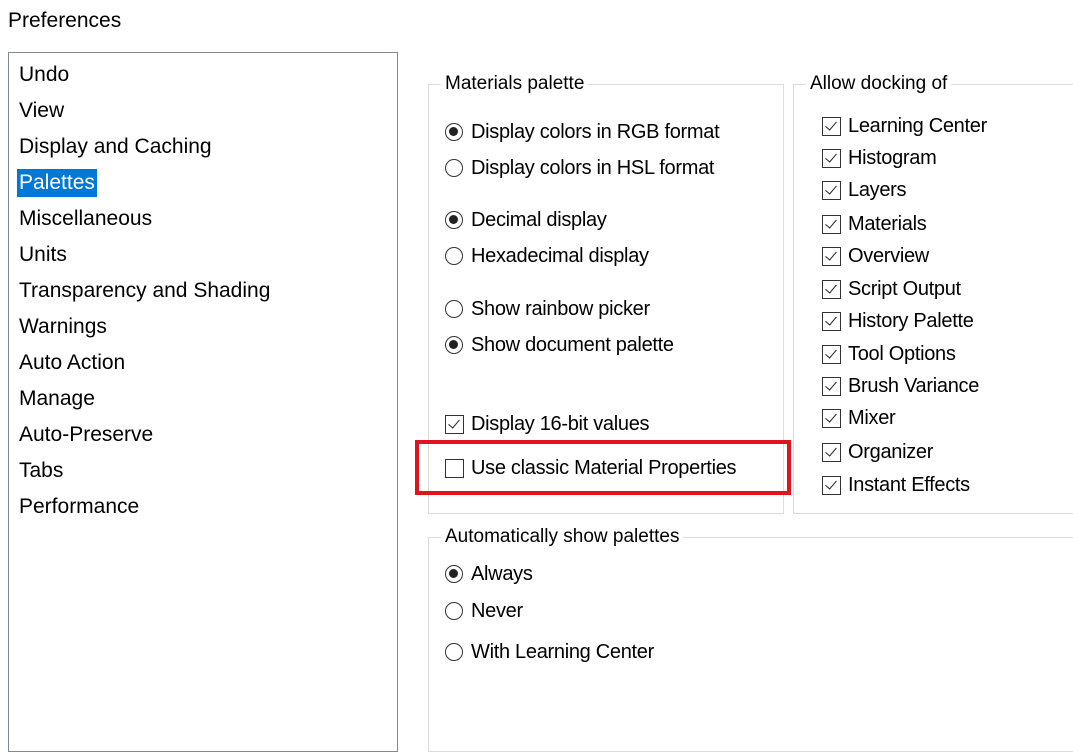 This screenshot has width=1073, height=752. Describe the element at coordinates (144, 291) in the screenshot. I see `category-item-transparency-and-shading: Transparency and Shading` at that location.